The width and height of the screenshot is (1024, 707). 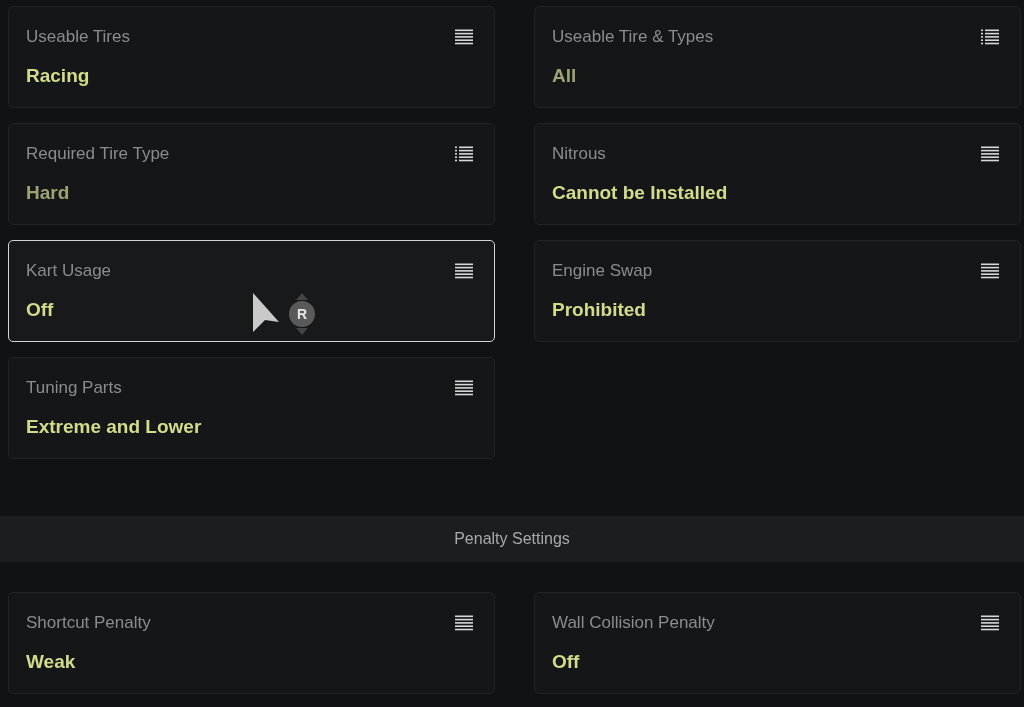 What do you see at coordinates (602, 271) in the screenshot?
I see `setting-label: Engine Swap` at bounding box center [602, 271].